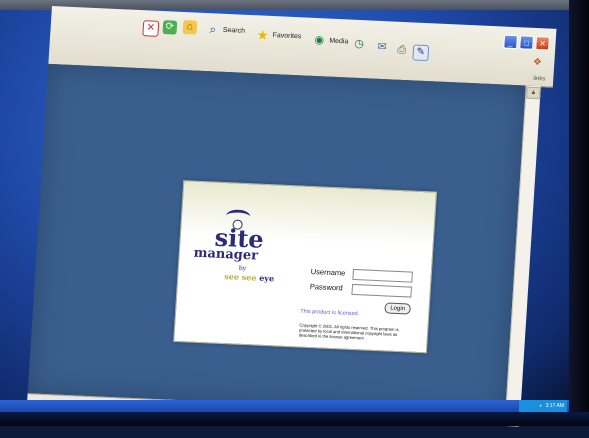 This screenshot has height=438, width=589. I want to click on edit-icon: ✎, so click(421, 53).